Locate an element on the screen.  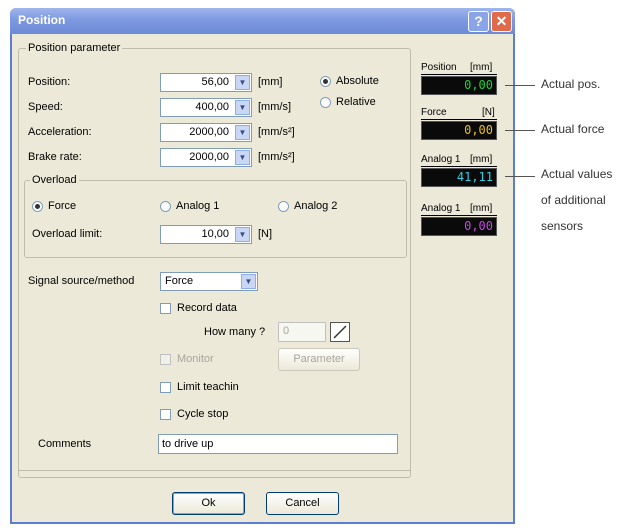
display-position-unit: [mm] is located at coordinates (481, 67).